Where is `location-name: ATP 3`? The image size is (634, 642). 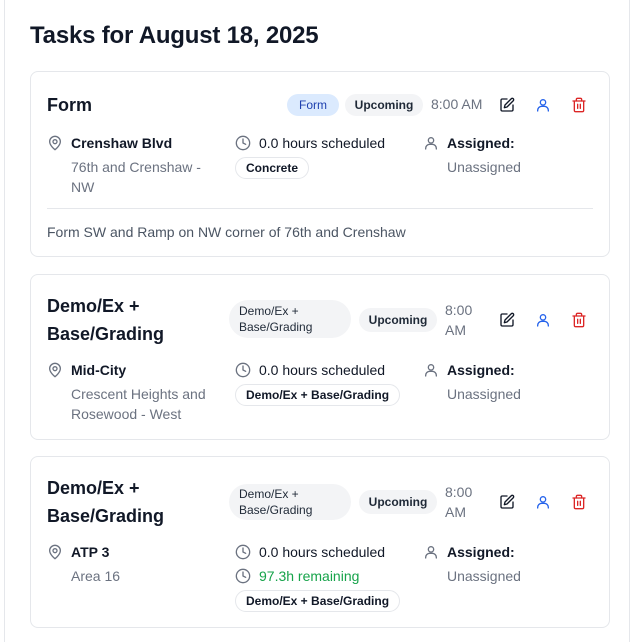 location-name: ATP 3 is located at coordinates (90, 552).